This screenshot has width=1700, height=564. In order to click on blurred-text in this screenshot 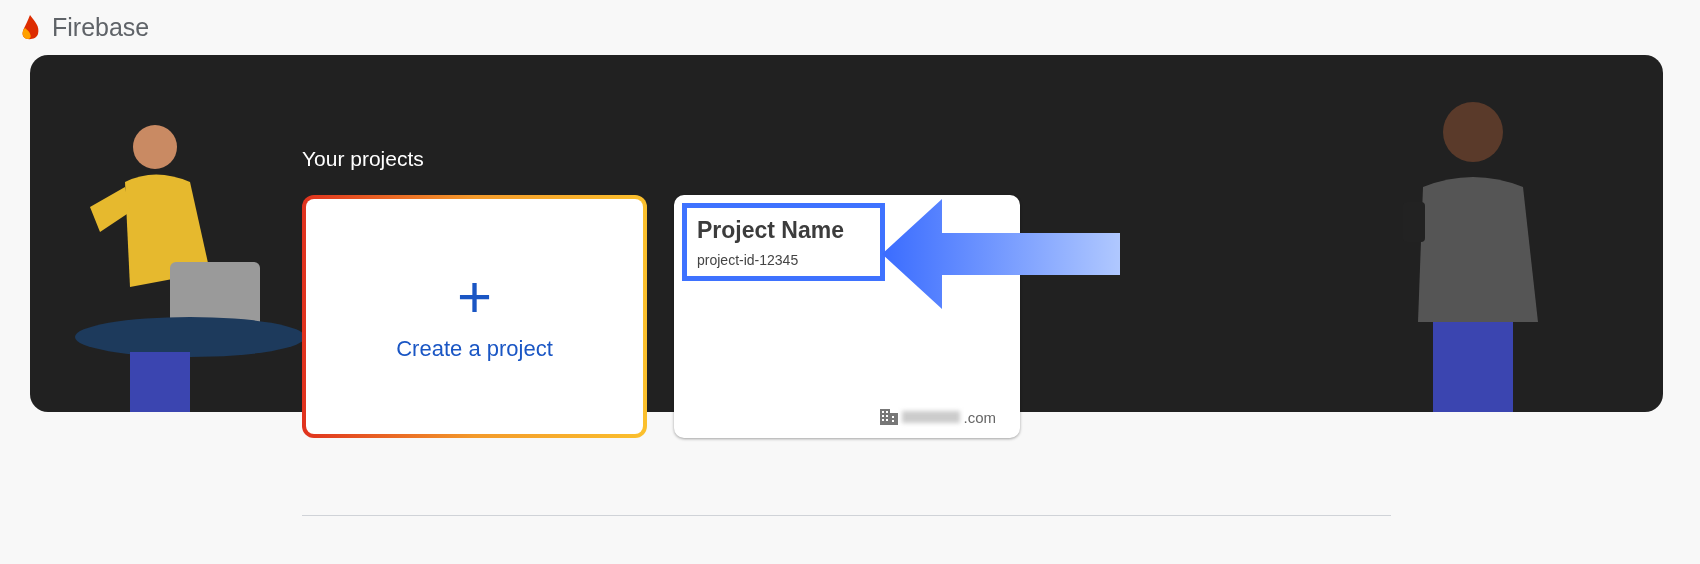, I will do `click(931, 417)`.